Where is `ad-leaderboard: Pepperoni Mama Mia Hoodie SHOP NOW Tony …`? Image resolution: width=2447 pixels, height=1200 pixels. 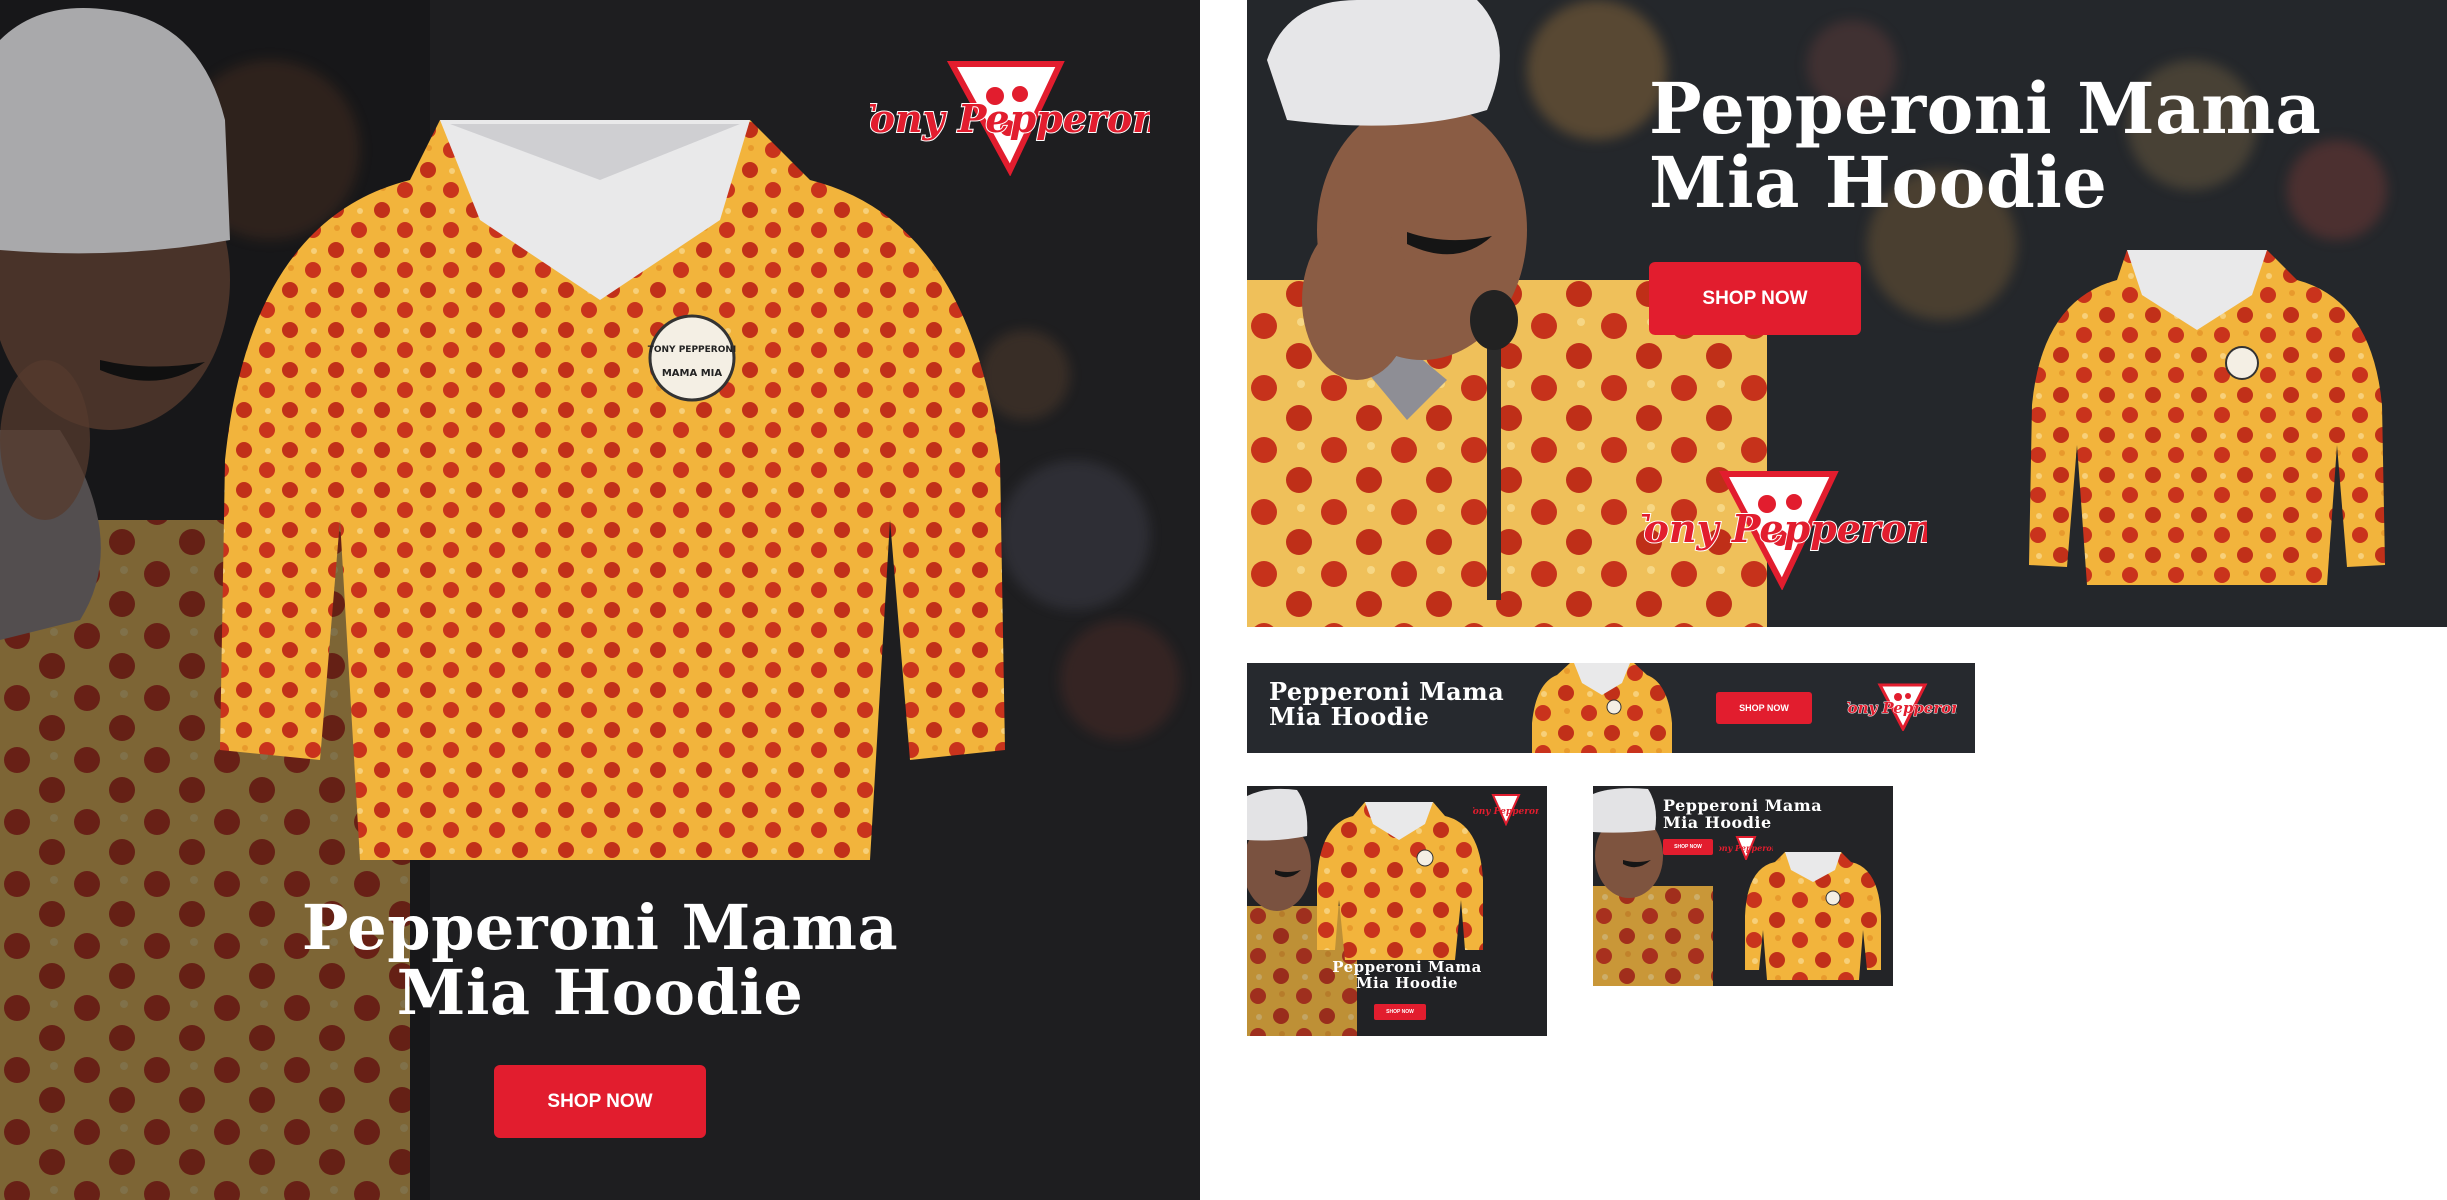
ad-leaderboard: Pepperoni Mama Mia Hoodie SHOP NOW Tony … is located at coordinates (1611, 708).